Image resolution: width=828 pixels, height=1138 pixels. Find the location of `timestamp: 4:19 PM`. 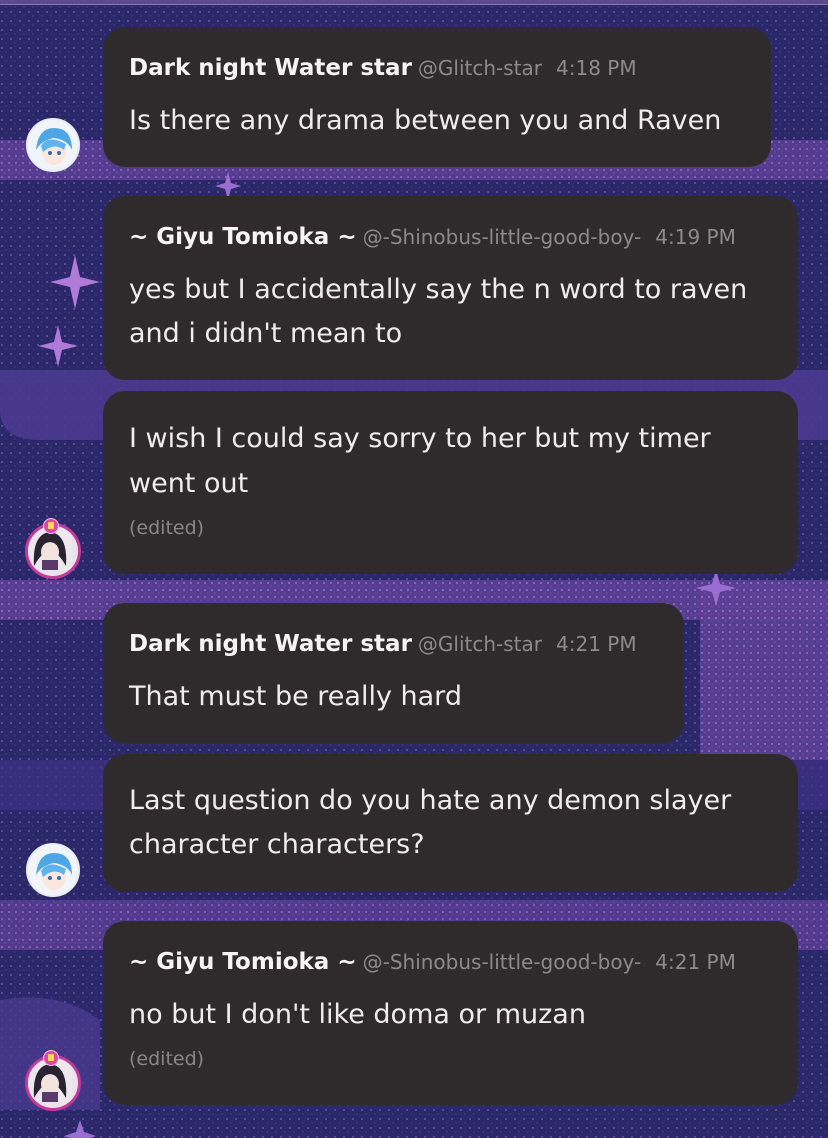

timestamp: 4:19 PM is located at coordinates (695, 237).